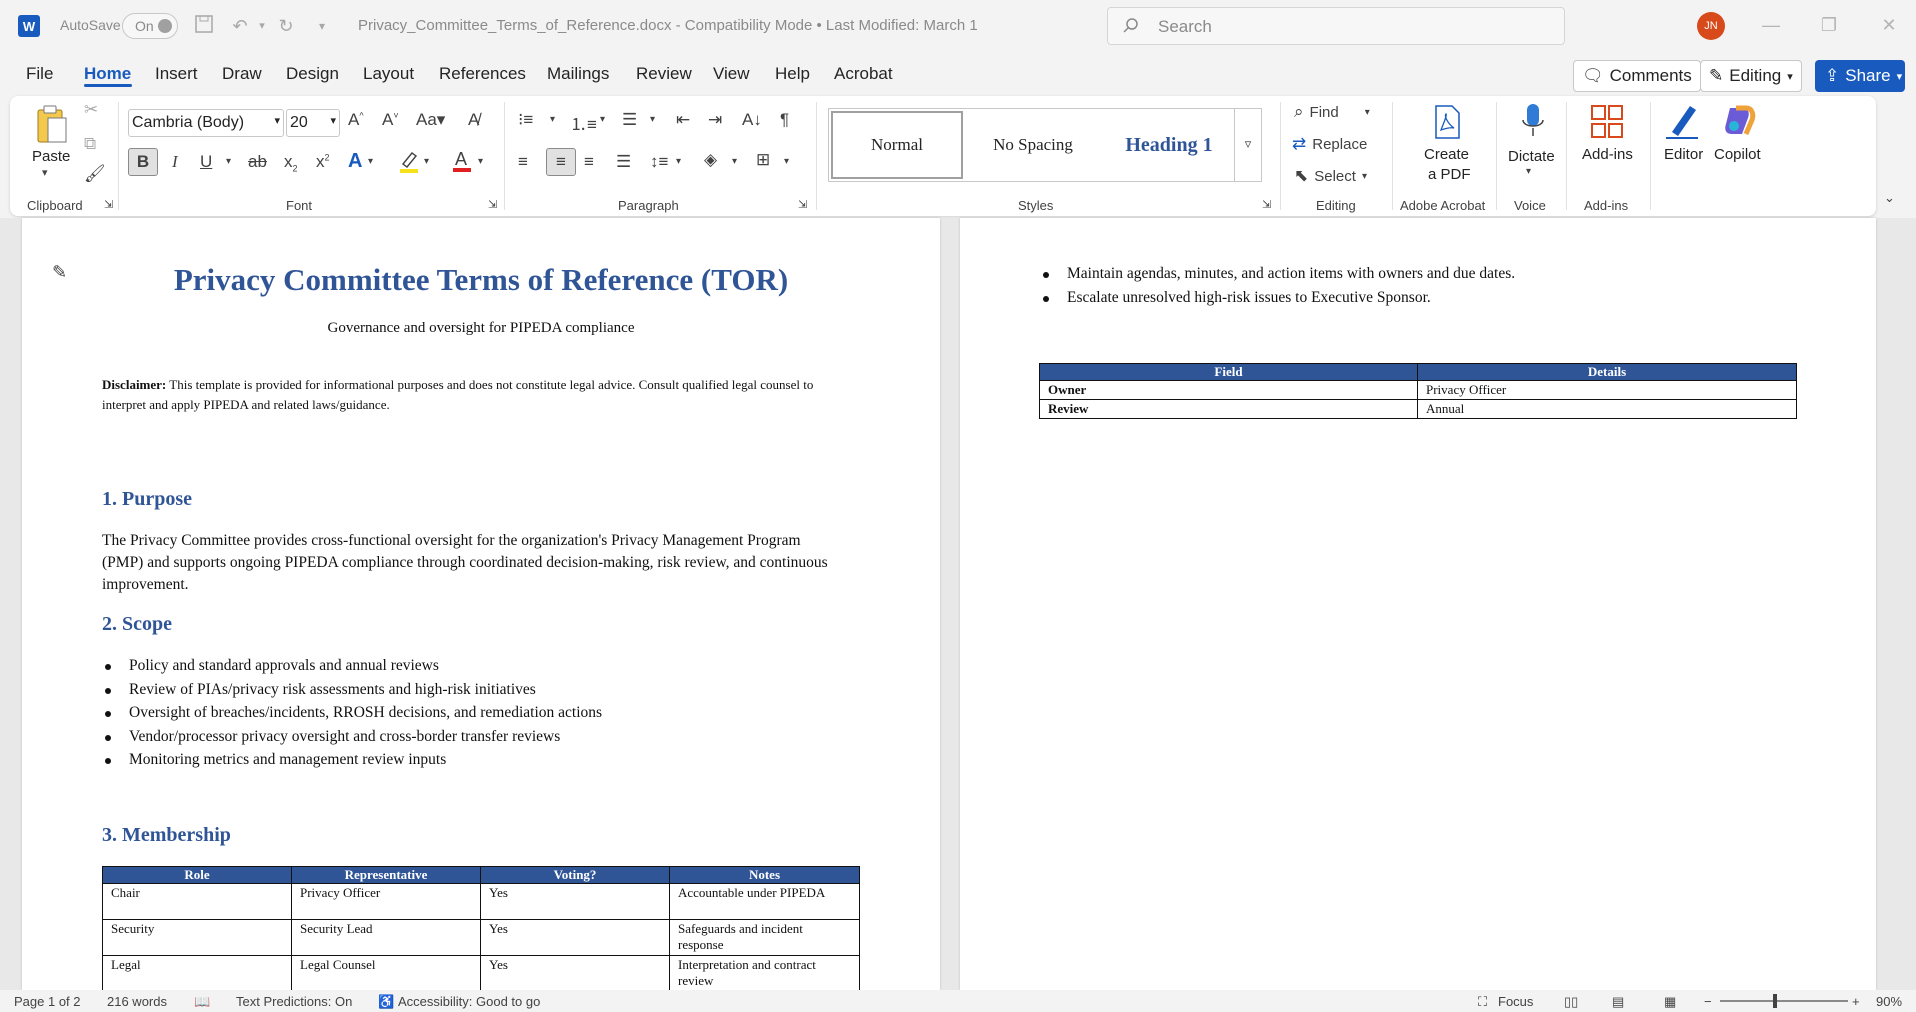 This screenshot has width=1916, height=1012. Describe the element at coordinates (108, 204) in the screenshot. I see `clipboard-launcher-icon: ⇲` at that location.